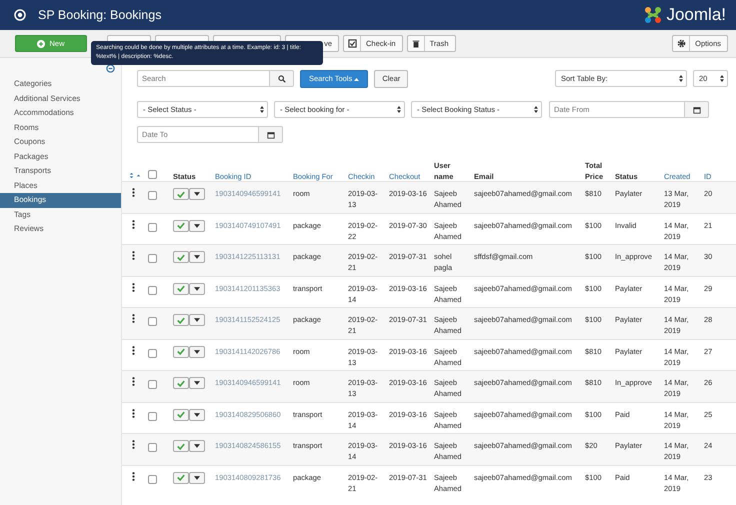 Image resolution: width=736 pixels, height=505 pixels. What do you see at coordinates (696, 15) in the screenshot?
I see `brand-name: Joomla!` at bounding box center [696, 15].